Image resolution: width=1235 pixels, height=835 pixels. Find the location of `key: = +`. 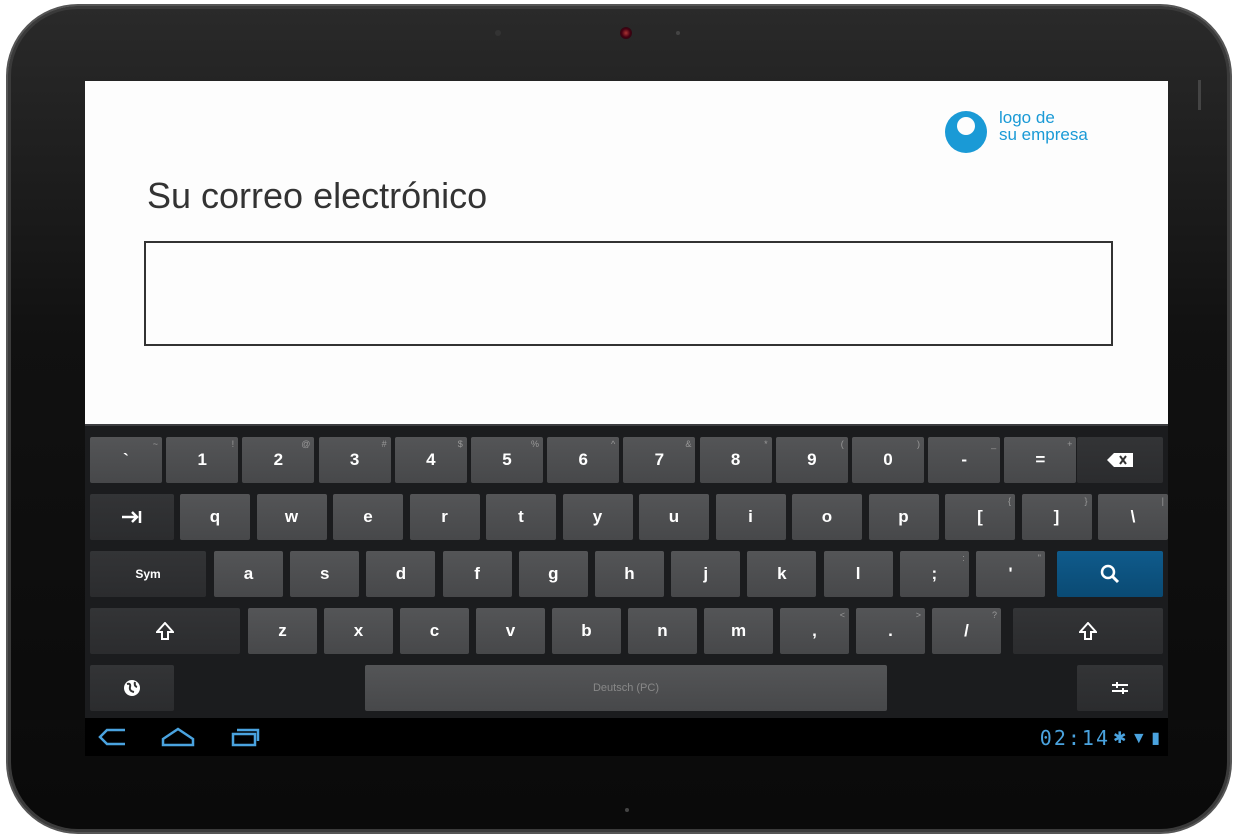

key: = + is located at coordinates (1040, 460).